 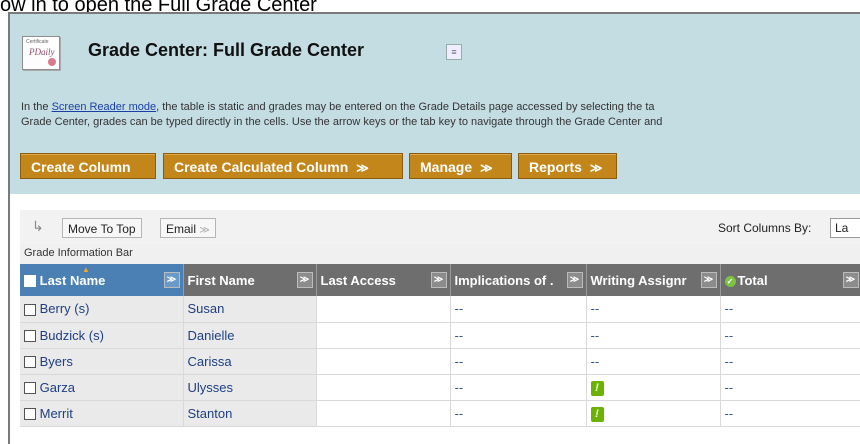 I want to click on select-all-checkbox, so click(x=30, y=281).